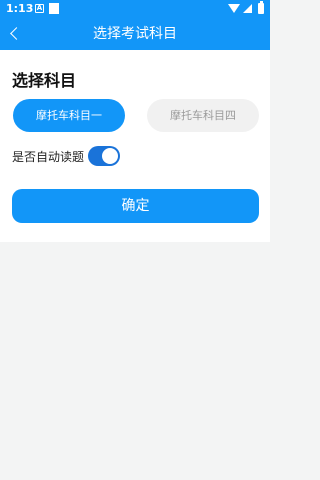 The image size is (320, 480). Describe the element at coordinates (44, 80) in the screenshot. I see `section-title: 选择科目` at that location.